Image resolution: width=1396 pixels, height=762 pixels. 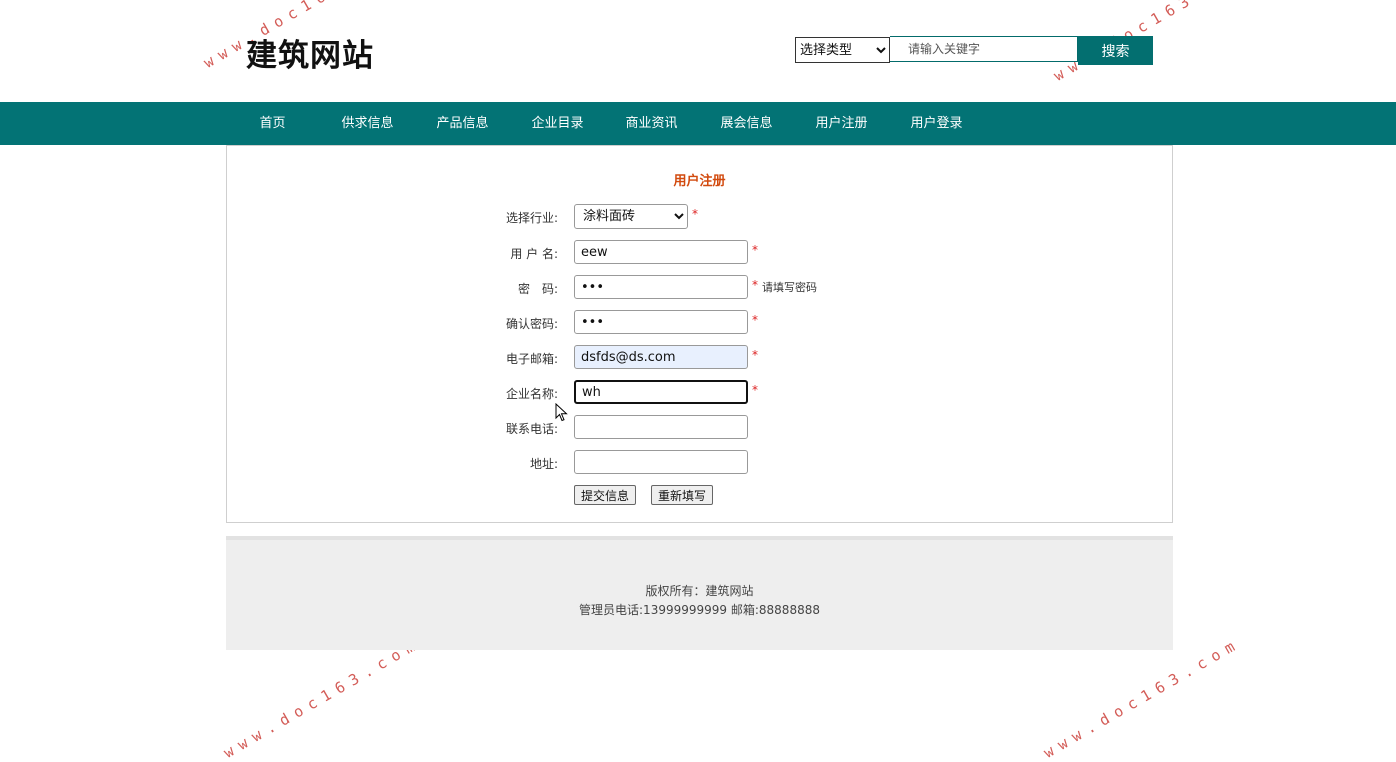 I want to click on confirm-password-row: 确认密码: *, so click(x=699, y=323).